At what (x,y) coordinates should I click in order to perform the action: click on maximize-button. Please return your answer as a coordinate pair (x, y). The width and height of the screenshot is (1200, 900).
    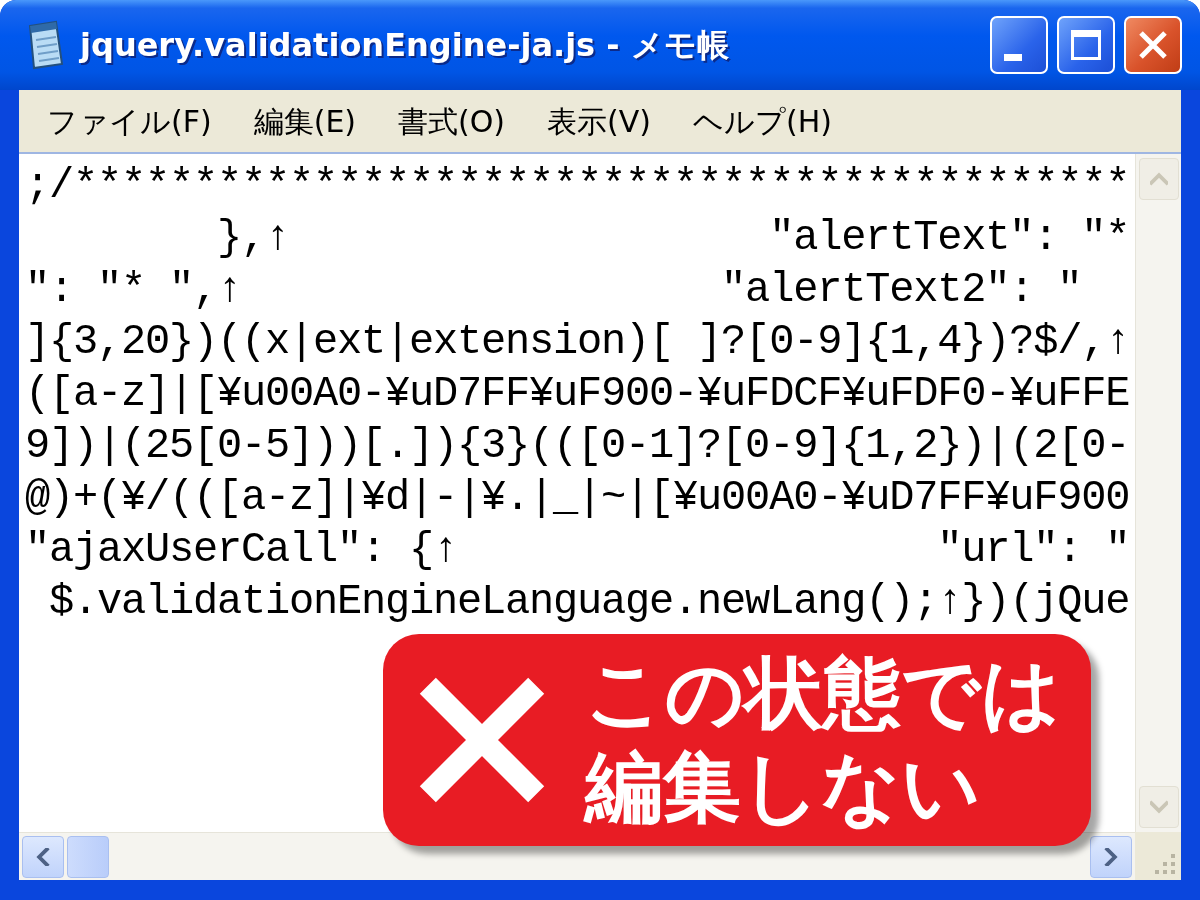
    Looking at the image, I should click on (1086, 45).